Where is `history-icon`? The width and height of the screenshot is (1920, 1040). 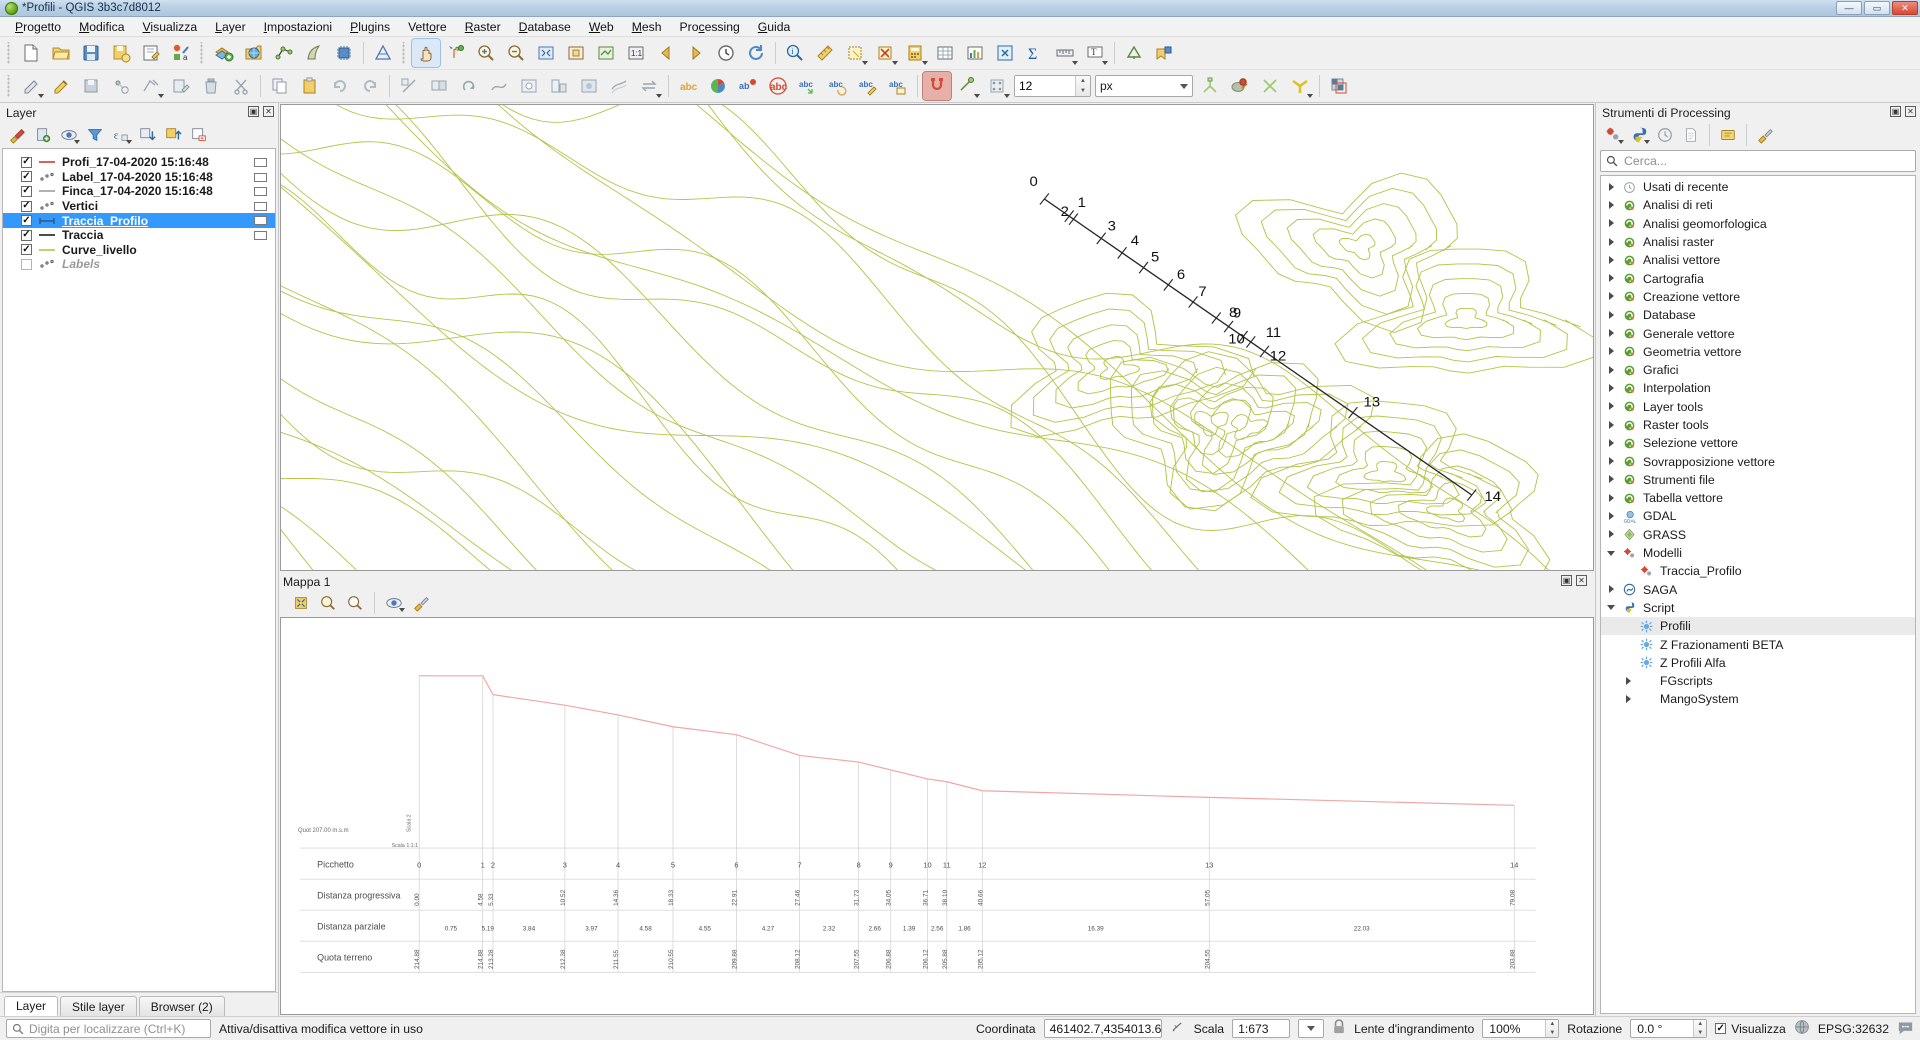 history-icon is located at coordinates (1665, 135).